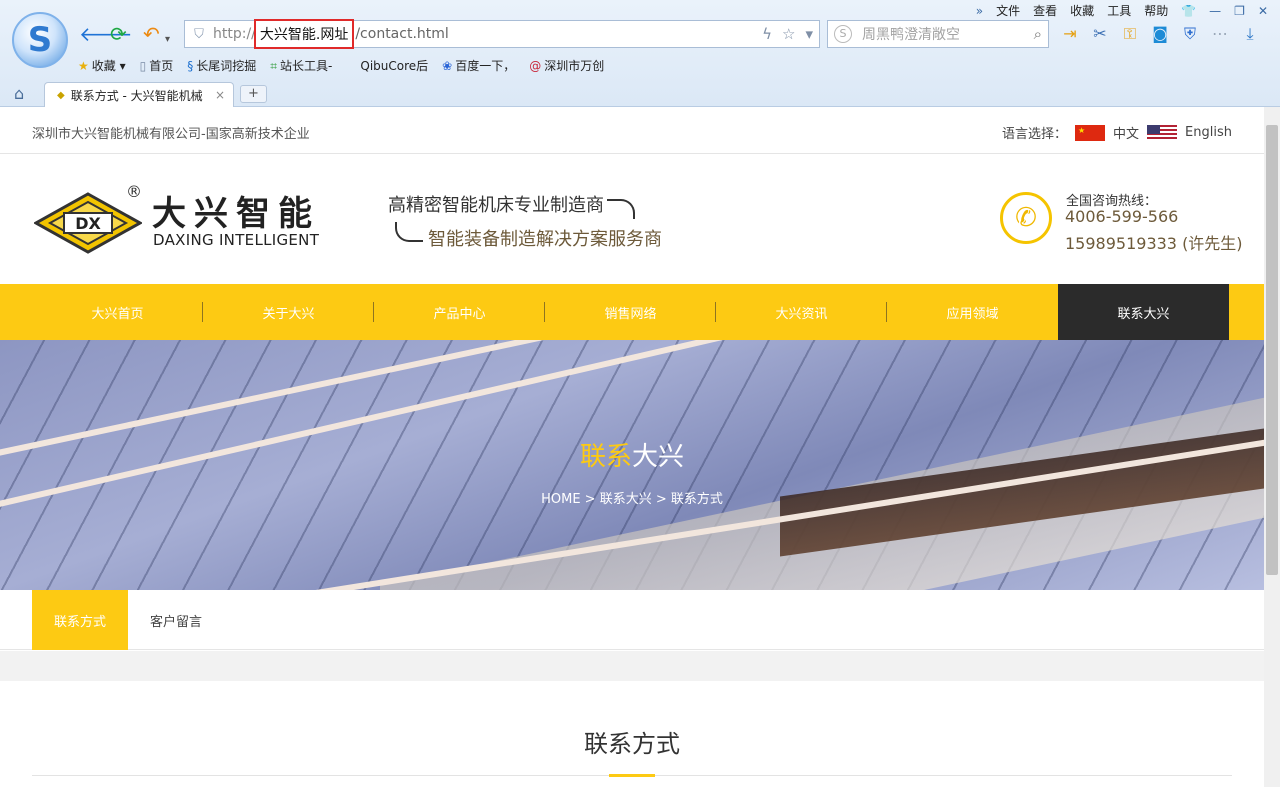  I want to click on sogou-browser-logo-icon: S, so click(40, 40).